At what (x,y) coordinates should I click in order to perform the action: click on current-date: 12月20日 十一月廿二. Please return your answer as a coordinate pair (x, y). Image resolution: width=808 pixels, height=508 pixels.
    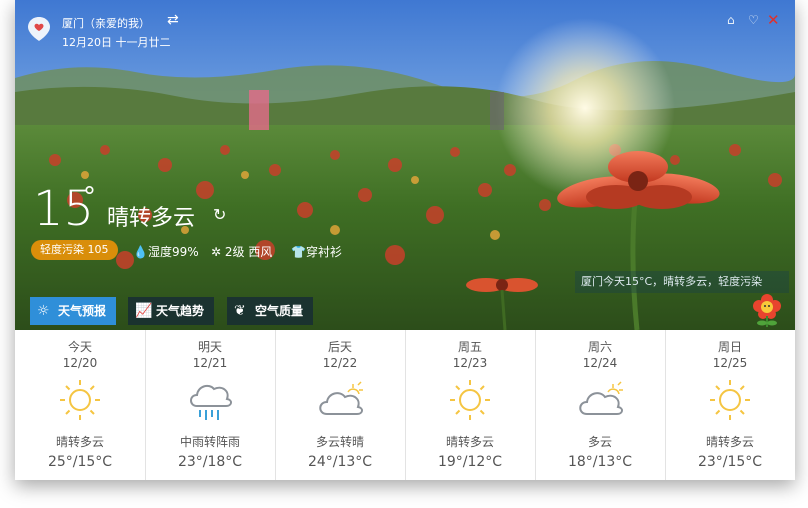
    Looking at the image, I should click on (116, 42).